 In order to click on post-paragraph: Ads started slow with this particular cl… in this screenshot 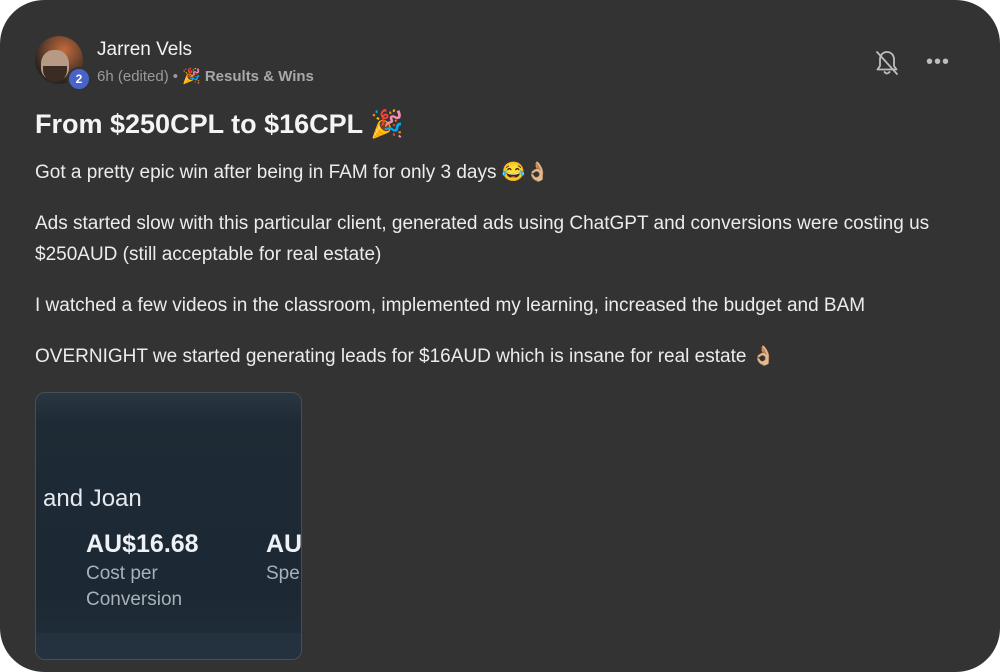, I will do `click(482, 239)`.